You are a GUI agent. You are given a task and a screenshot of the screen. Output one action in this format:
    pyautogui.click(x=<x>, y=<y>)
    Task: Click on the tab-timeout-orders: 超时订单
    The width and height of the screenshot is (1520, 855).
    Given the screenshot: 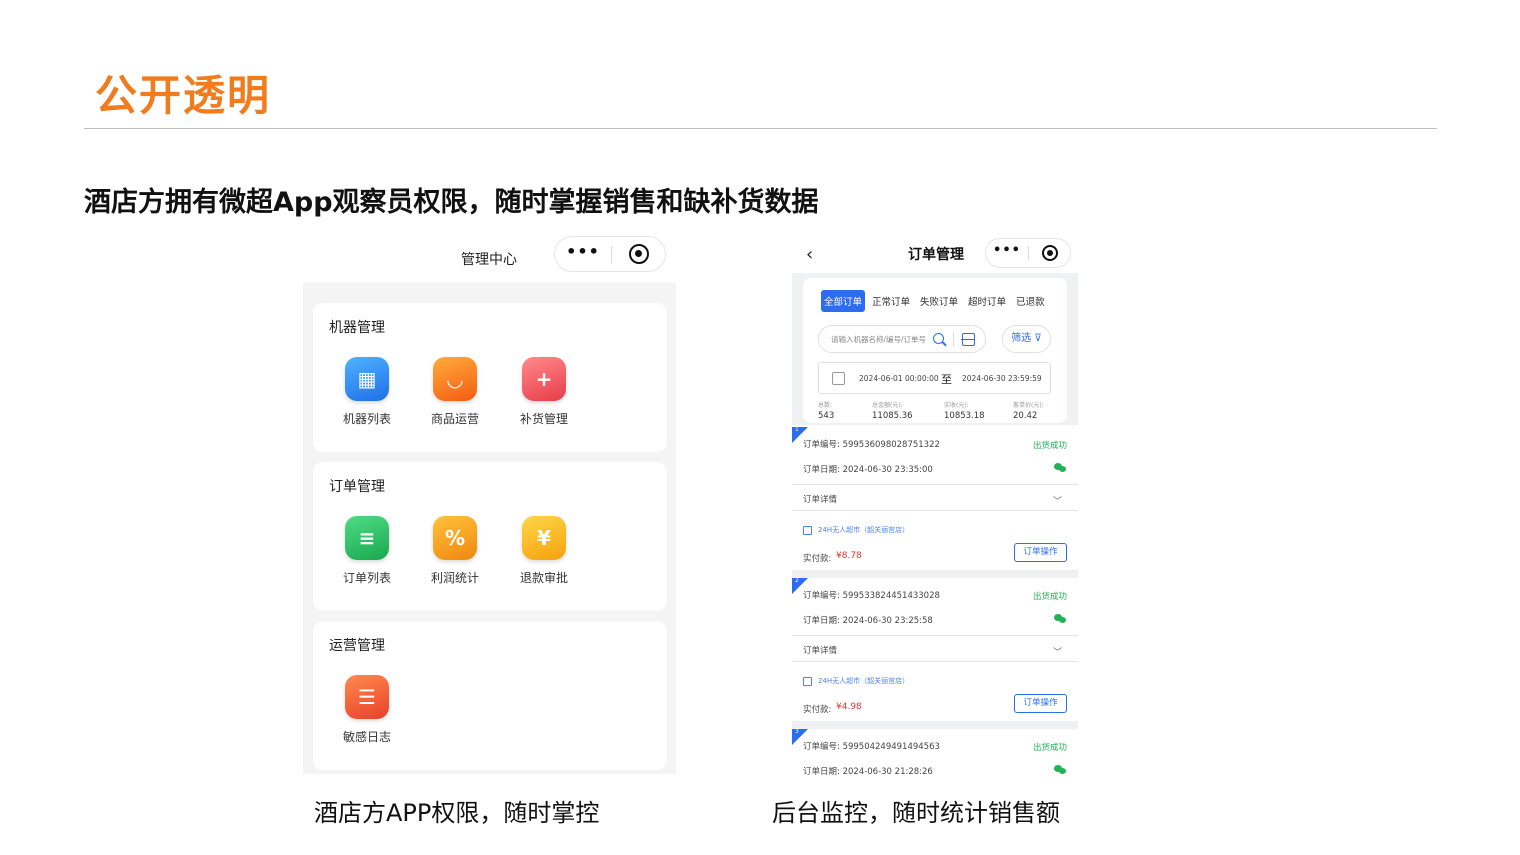 What is the action you would take?
    pyautogui.click(x=987, y=301)
    